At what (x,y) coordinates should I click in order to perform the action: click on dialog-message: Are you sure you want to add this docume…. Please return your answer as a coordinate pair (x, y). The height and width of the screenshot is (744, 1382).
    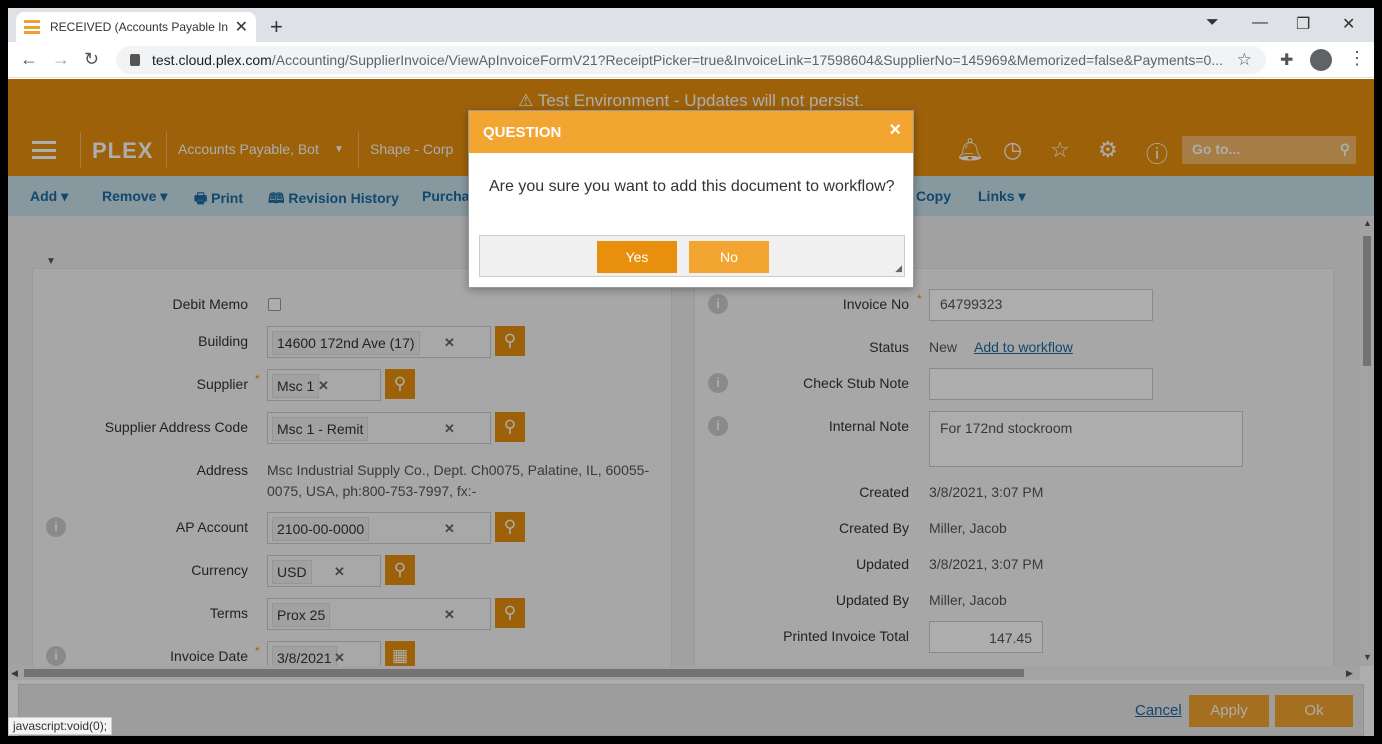
    Looking at the image, I should click on (692, 186).